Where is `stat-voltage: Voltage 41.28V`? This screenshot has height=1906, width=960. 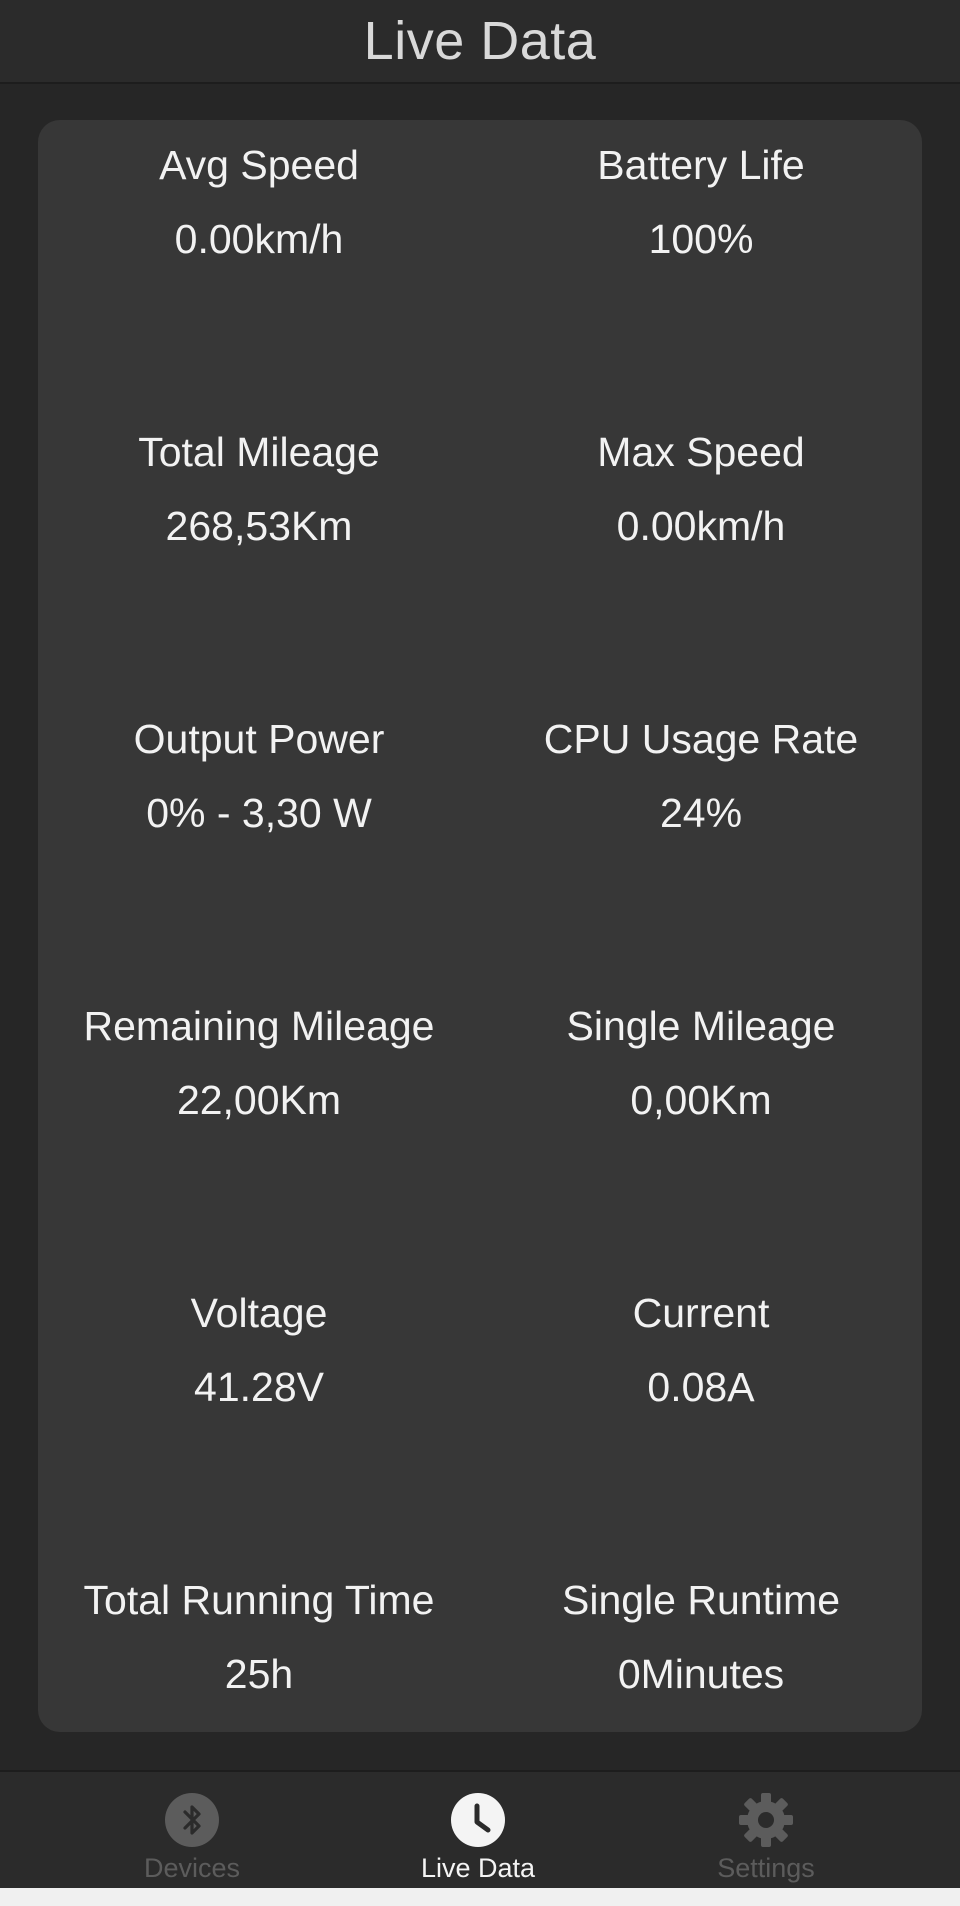
stat-voltage: Voltage 41.28V is located at coordinates (259, 1369).